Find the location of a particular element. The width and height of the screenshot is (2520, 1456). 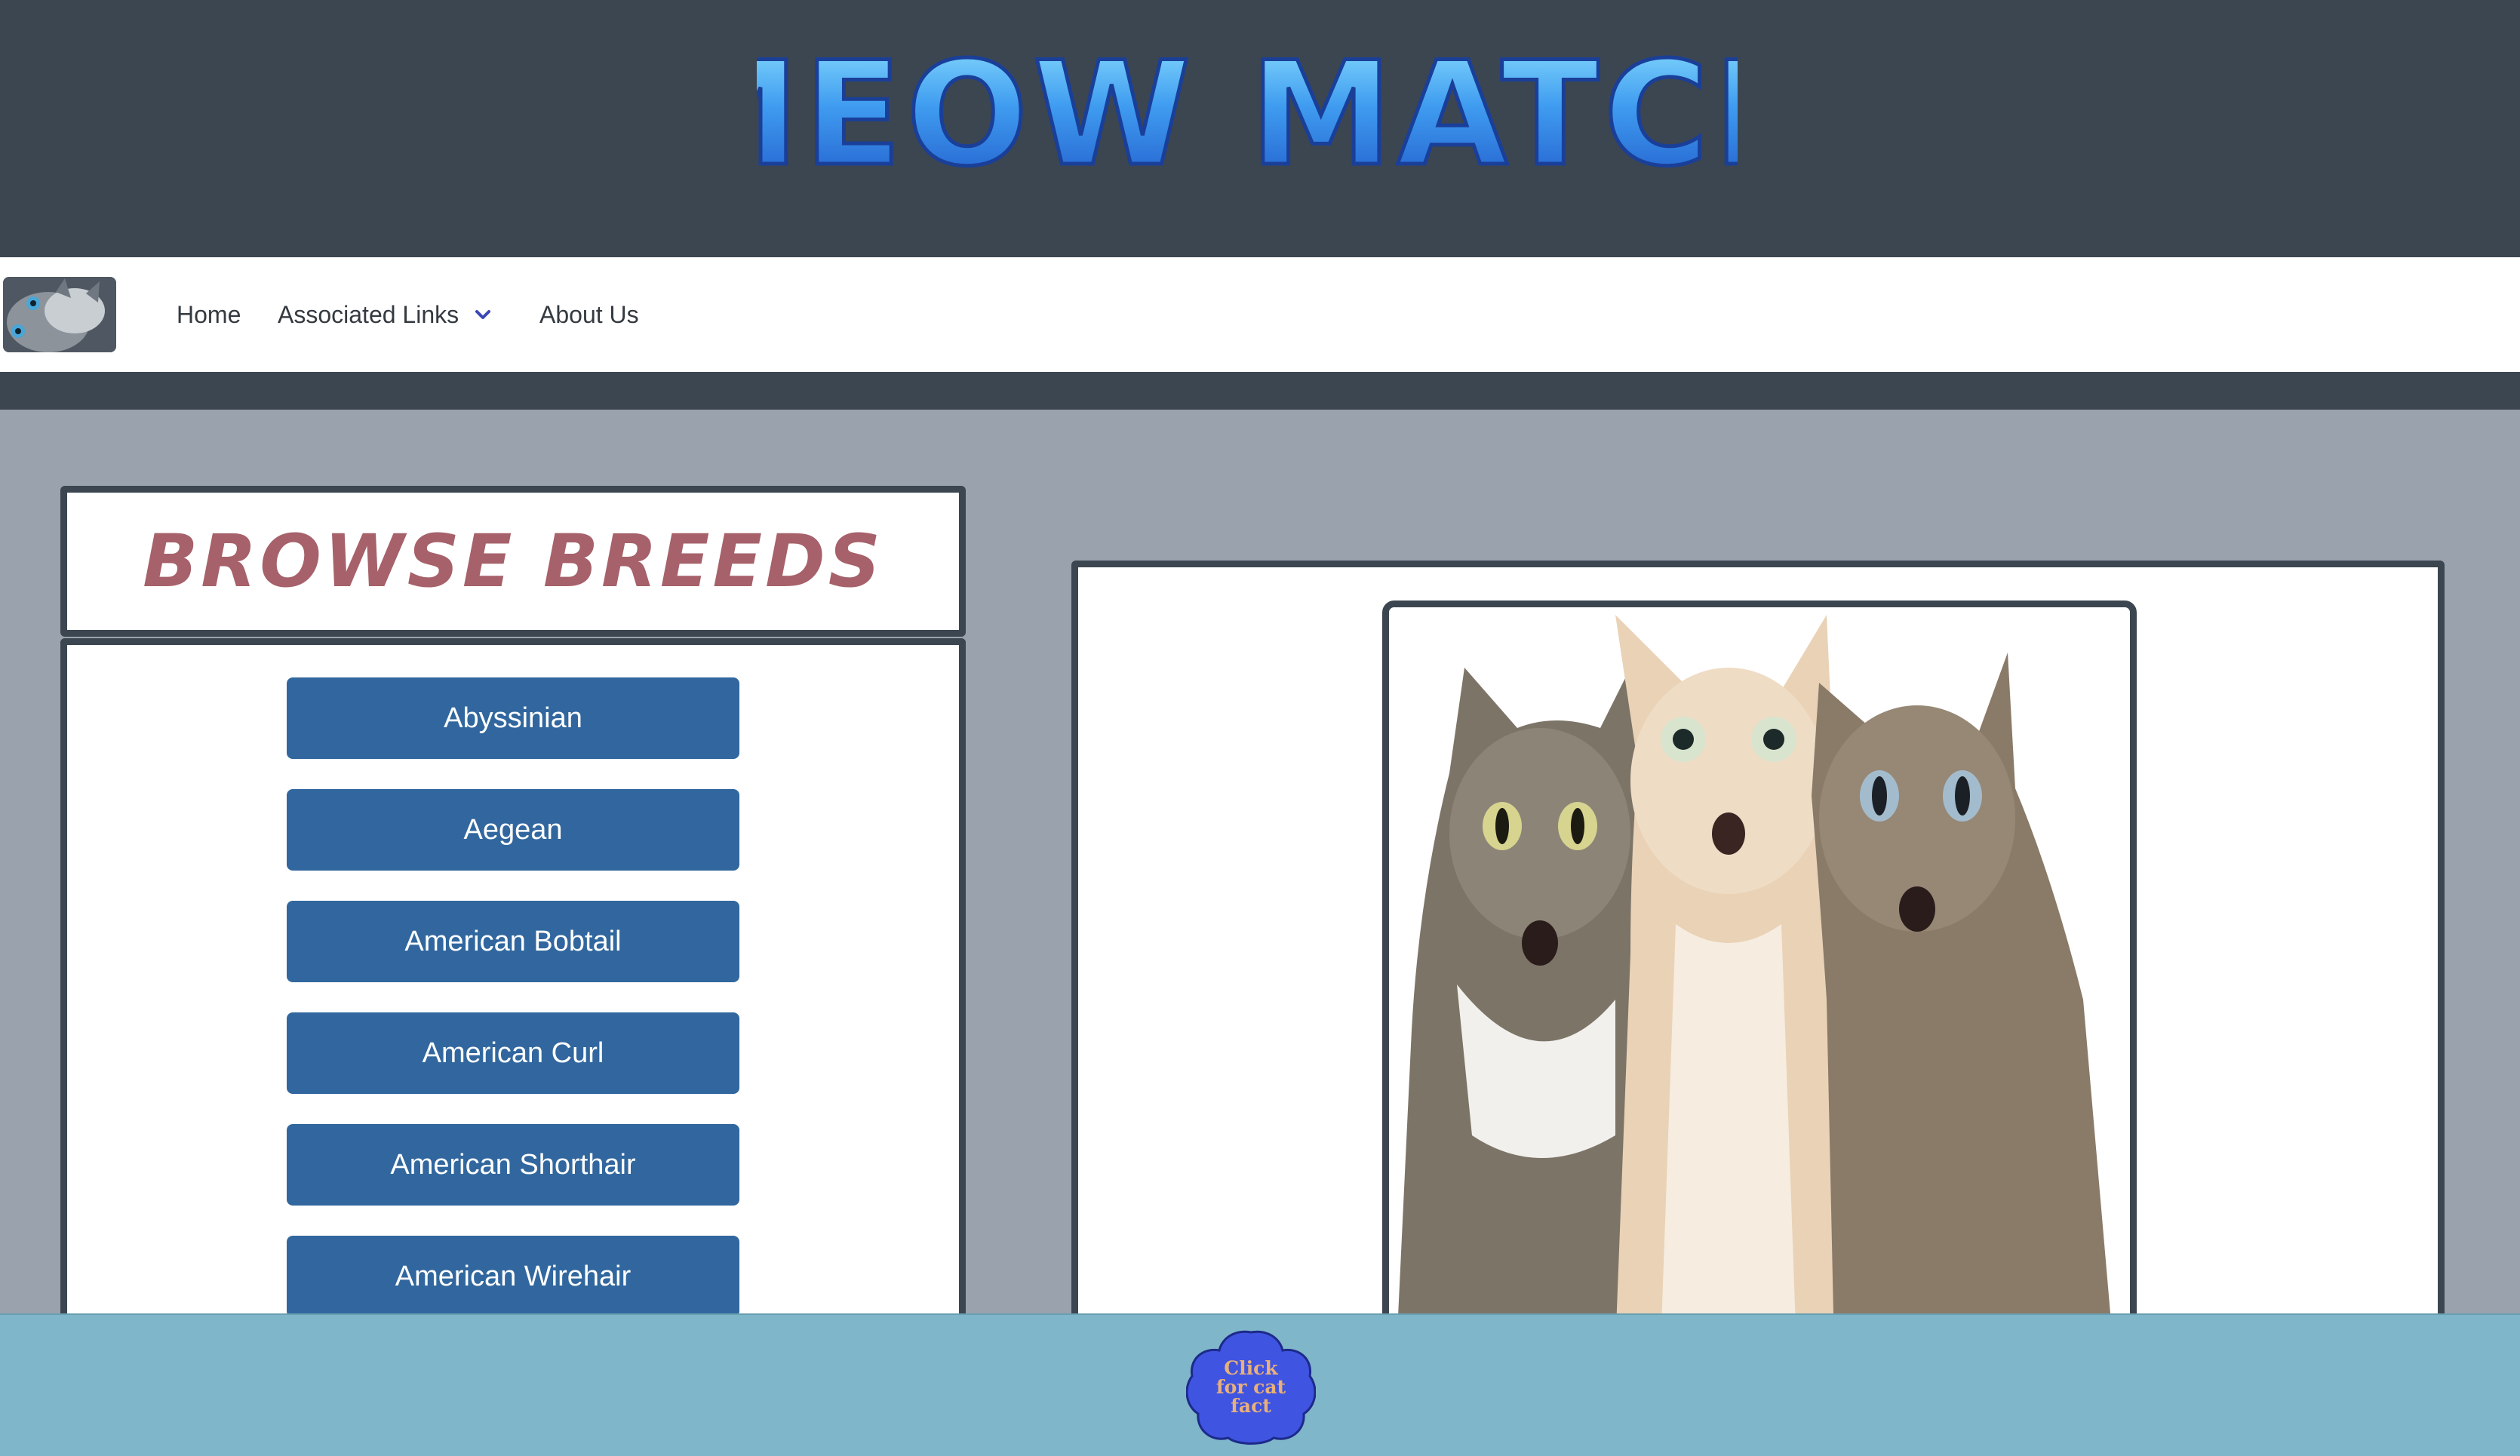

nav-home-label: Home is located at coordinates (209, 314).